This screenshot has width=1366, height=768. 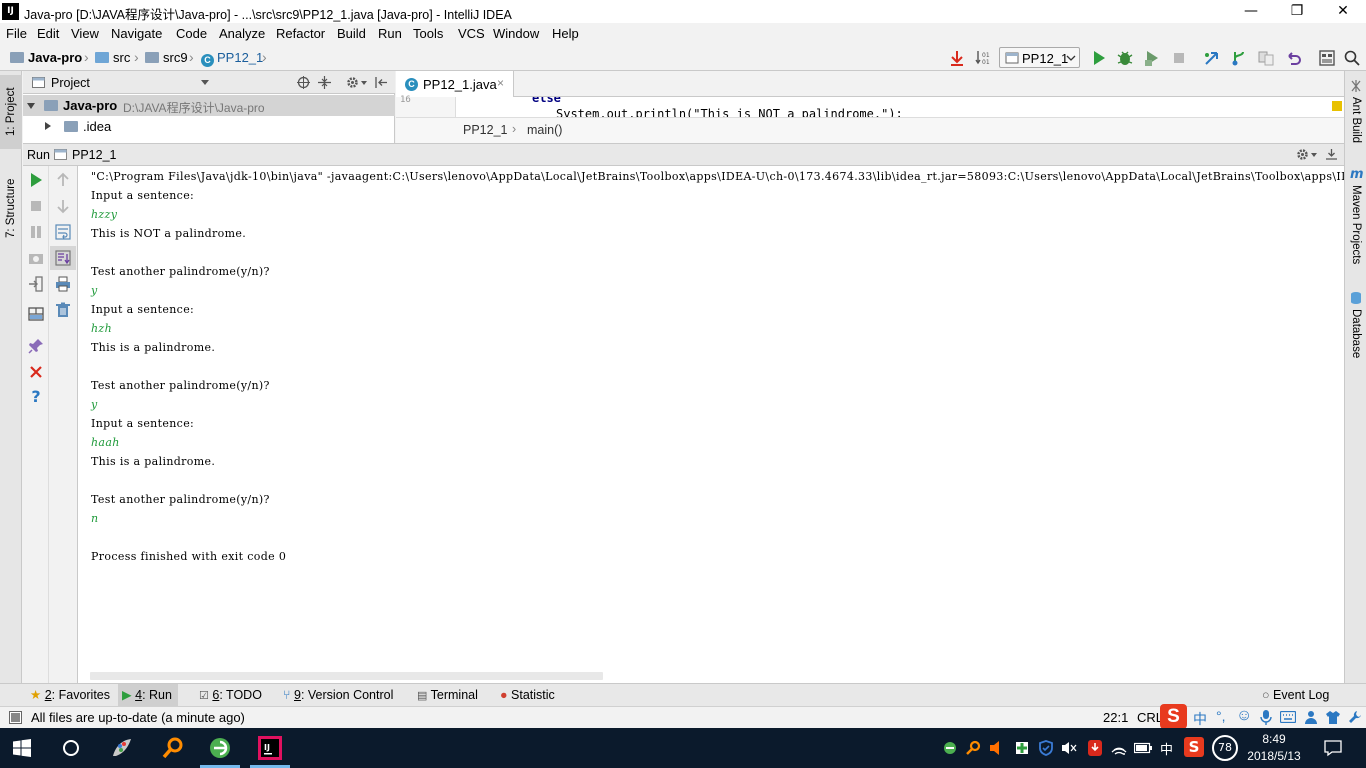 I want to click on tree-row-idea: .idea, so click(x=209, y=126).